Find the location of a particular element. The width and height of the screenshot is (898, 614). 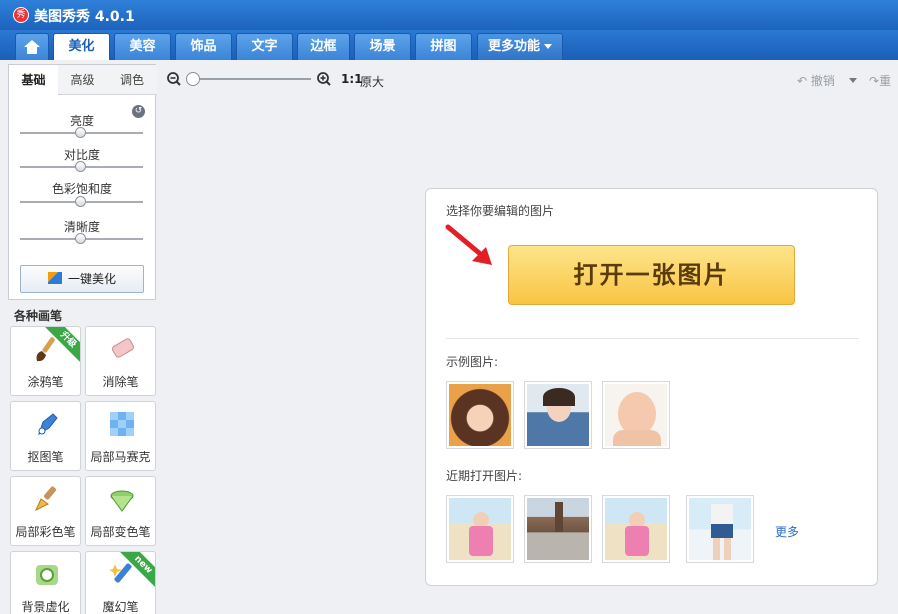

original-size-label: 原大 is located at coordinates (372, 81).